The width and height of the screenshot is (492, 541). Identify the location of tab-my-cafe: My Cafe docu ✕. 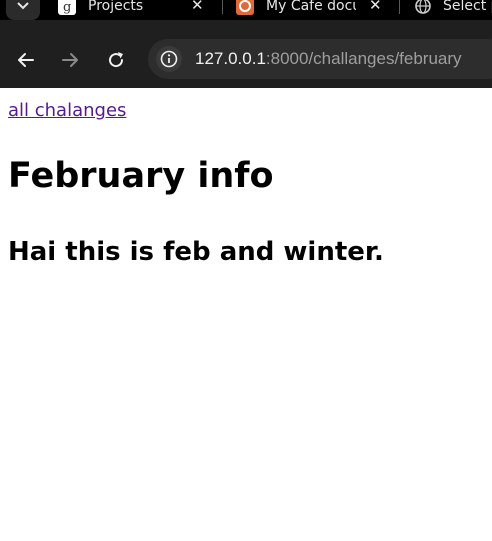
(316, 10).